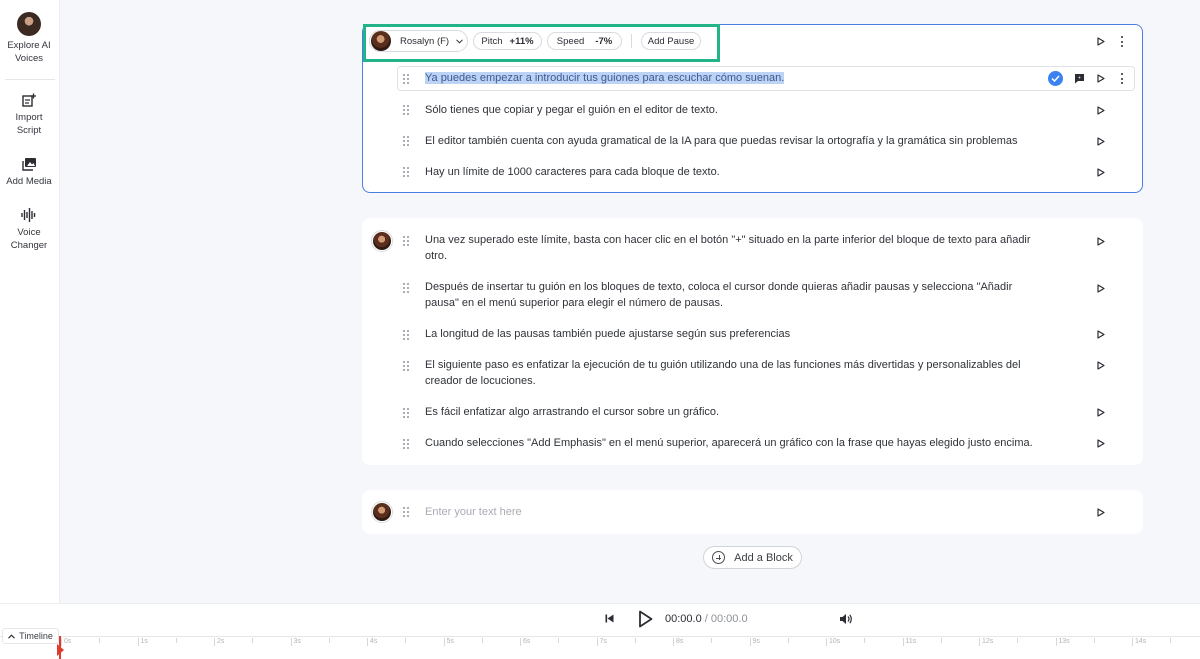  I want to click on sidebar-item-import-script: Import Script, so click(29, 114).